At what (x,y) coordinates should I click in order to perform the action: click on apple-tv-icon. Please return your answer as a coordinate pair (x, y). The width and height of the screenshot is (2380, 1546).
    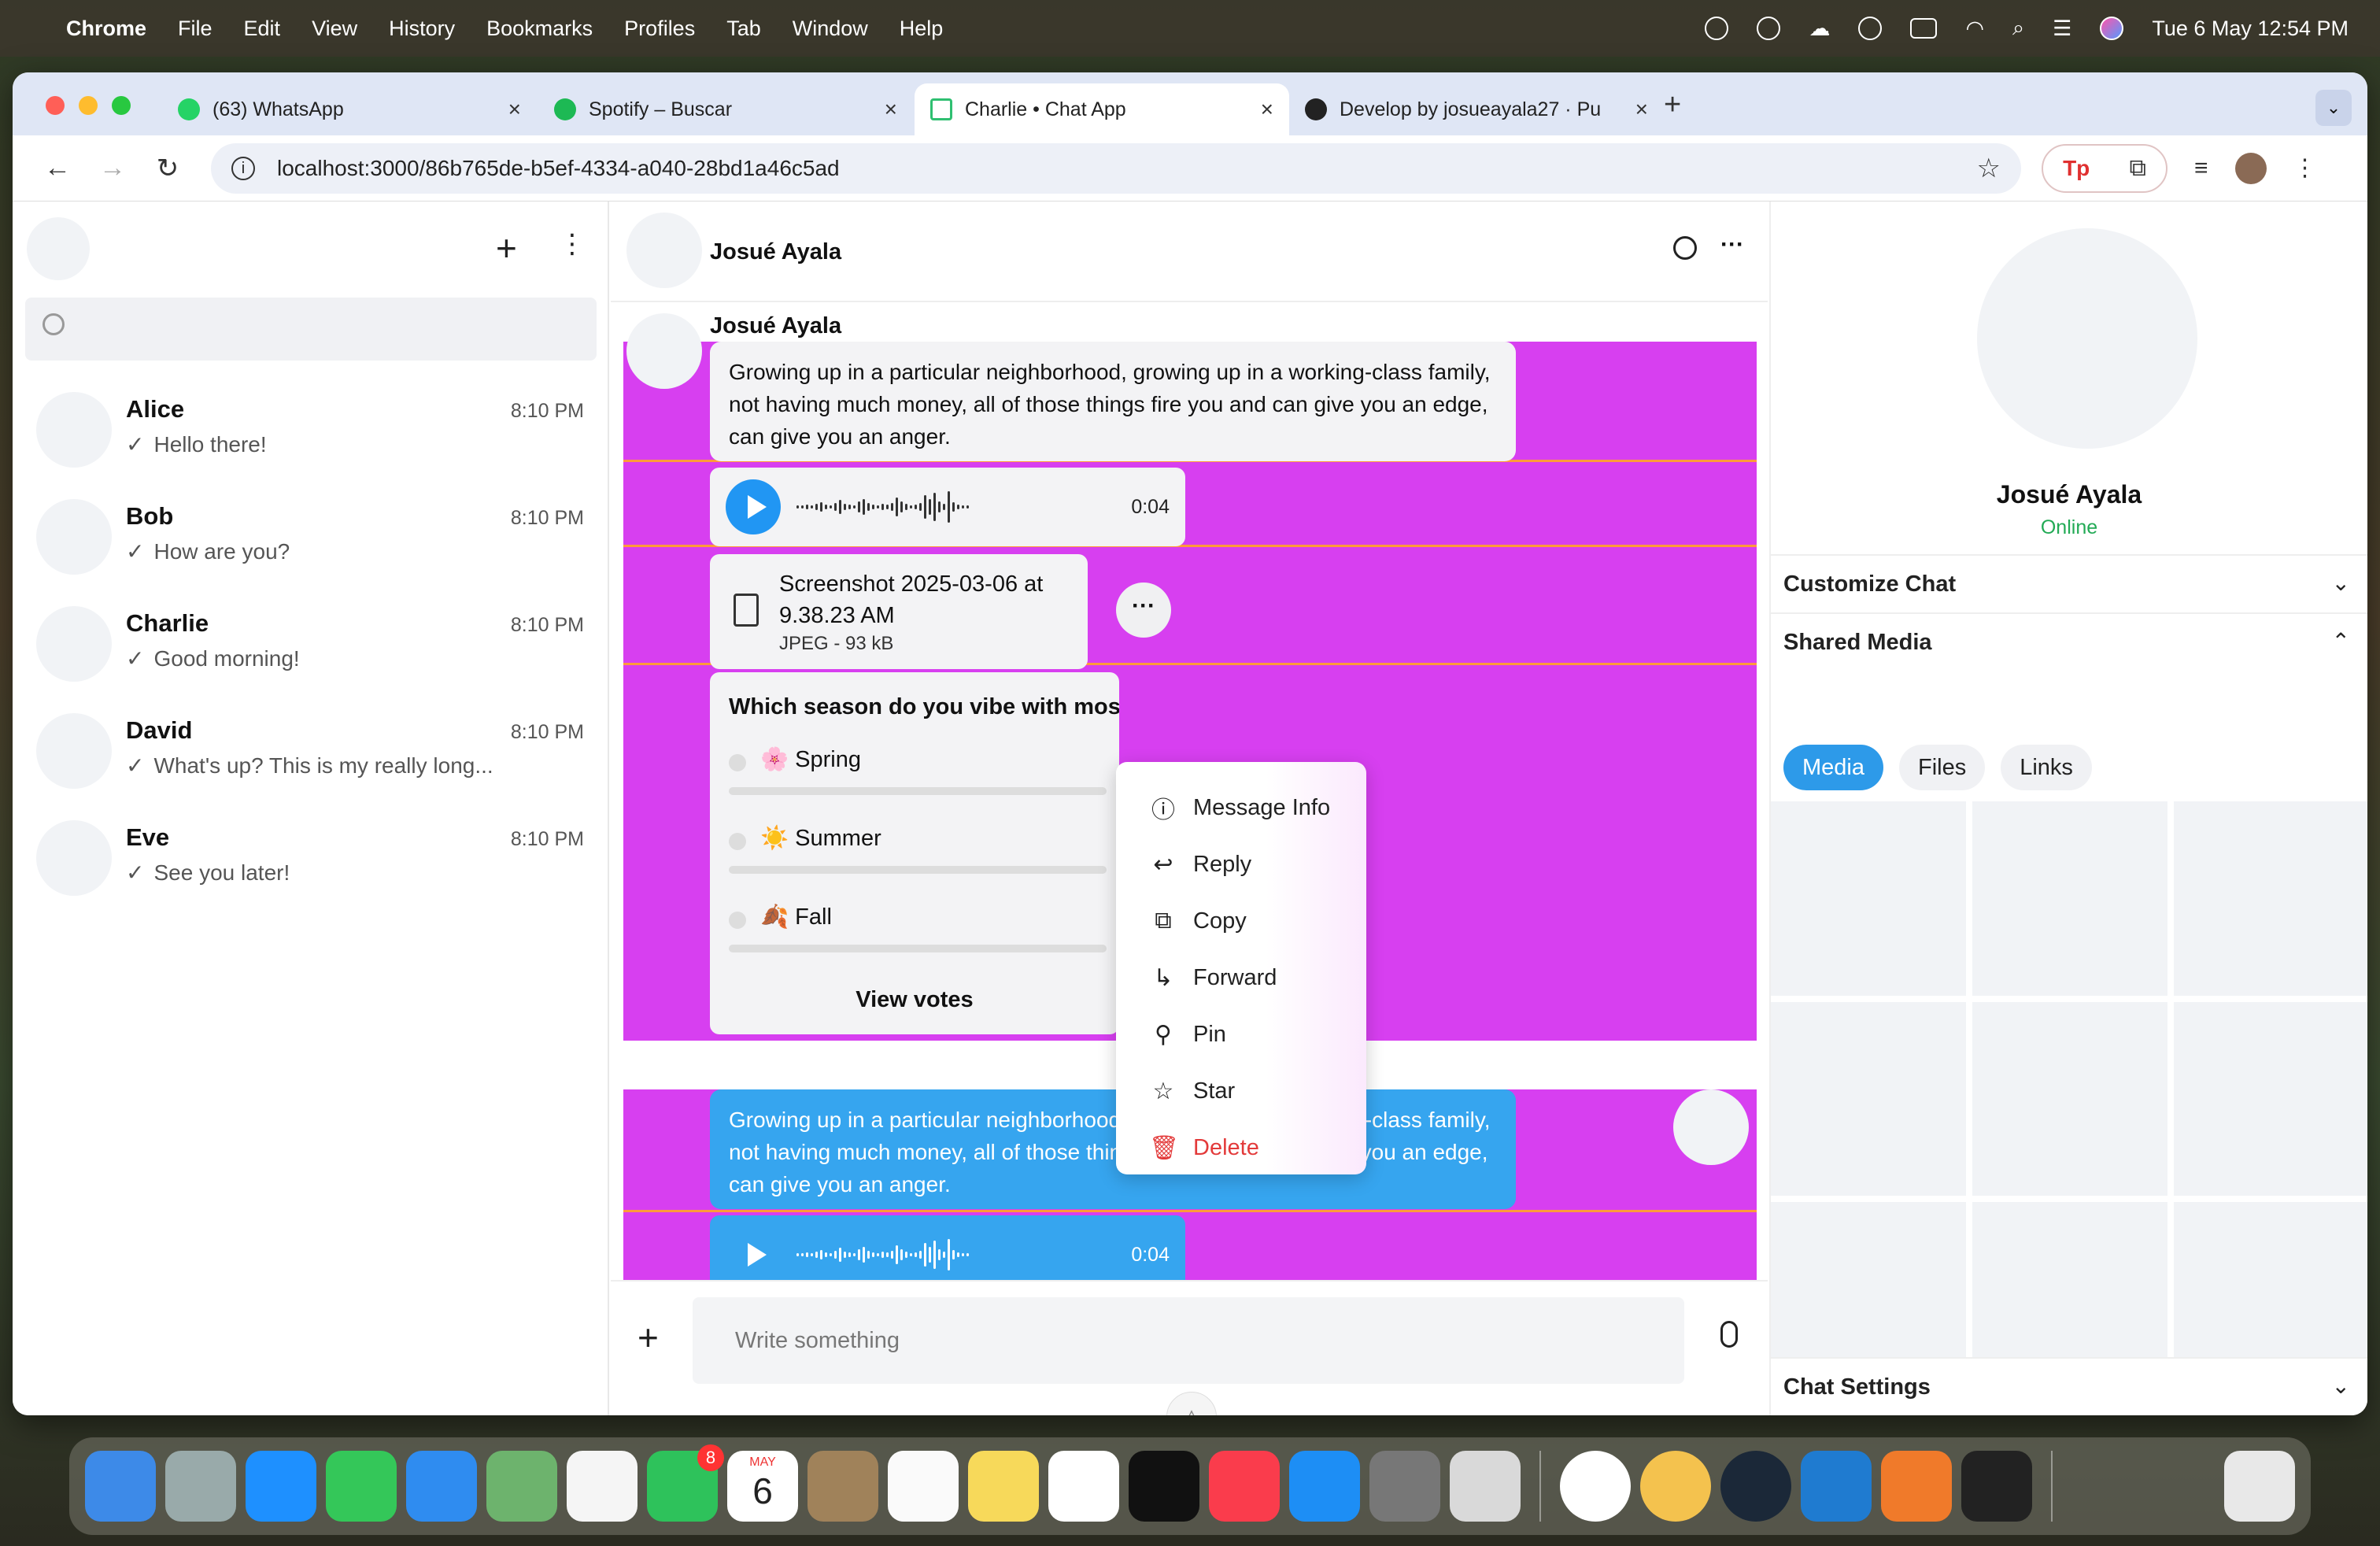
    Looking at the image, I should click on (1164, 1486).